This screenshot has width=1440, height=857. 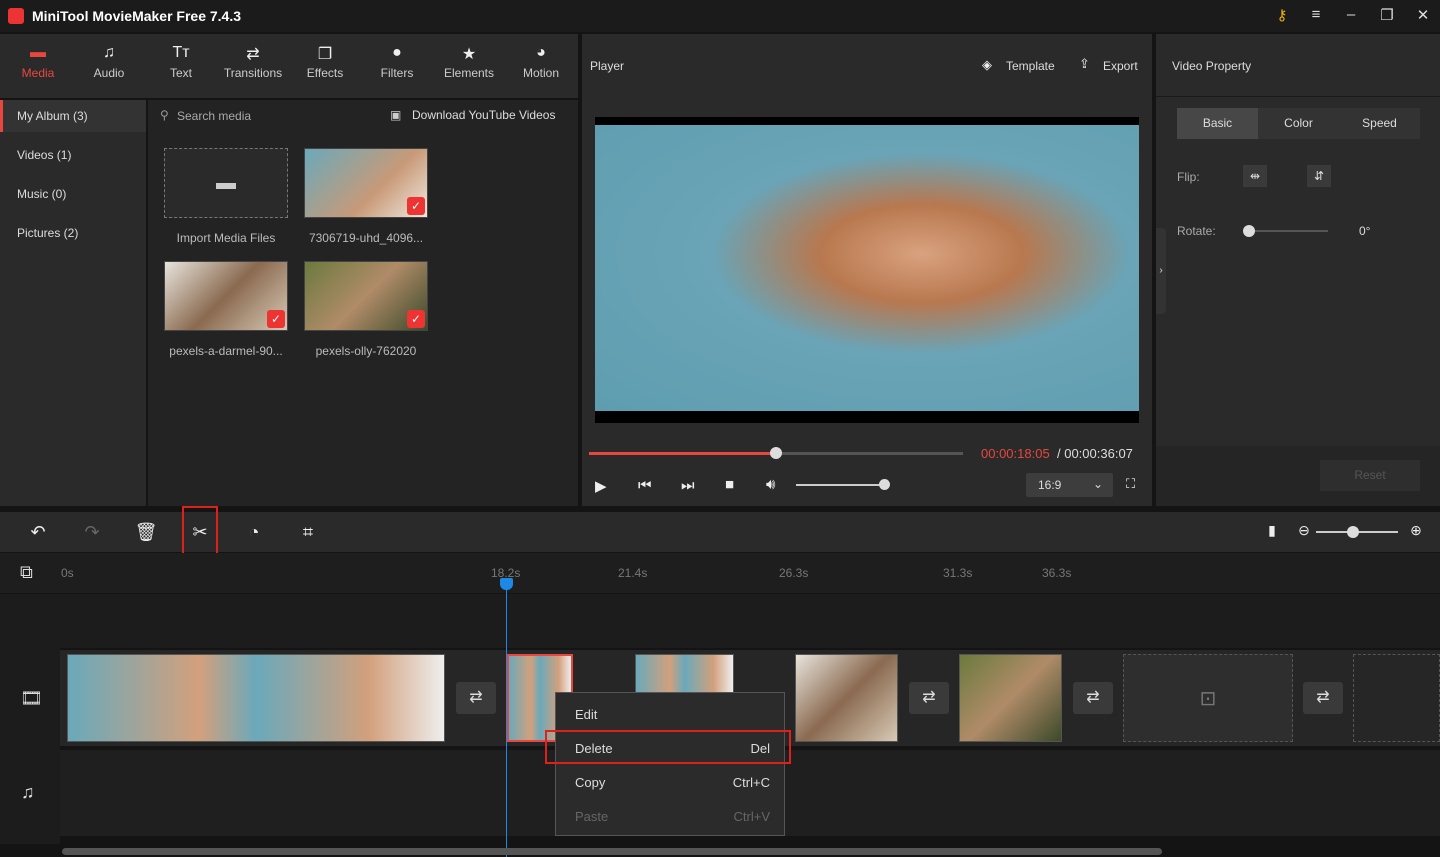 I want to click on add-track-icon: ⧉, so click(x=26, y=572).